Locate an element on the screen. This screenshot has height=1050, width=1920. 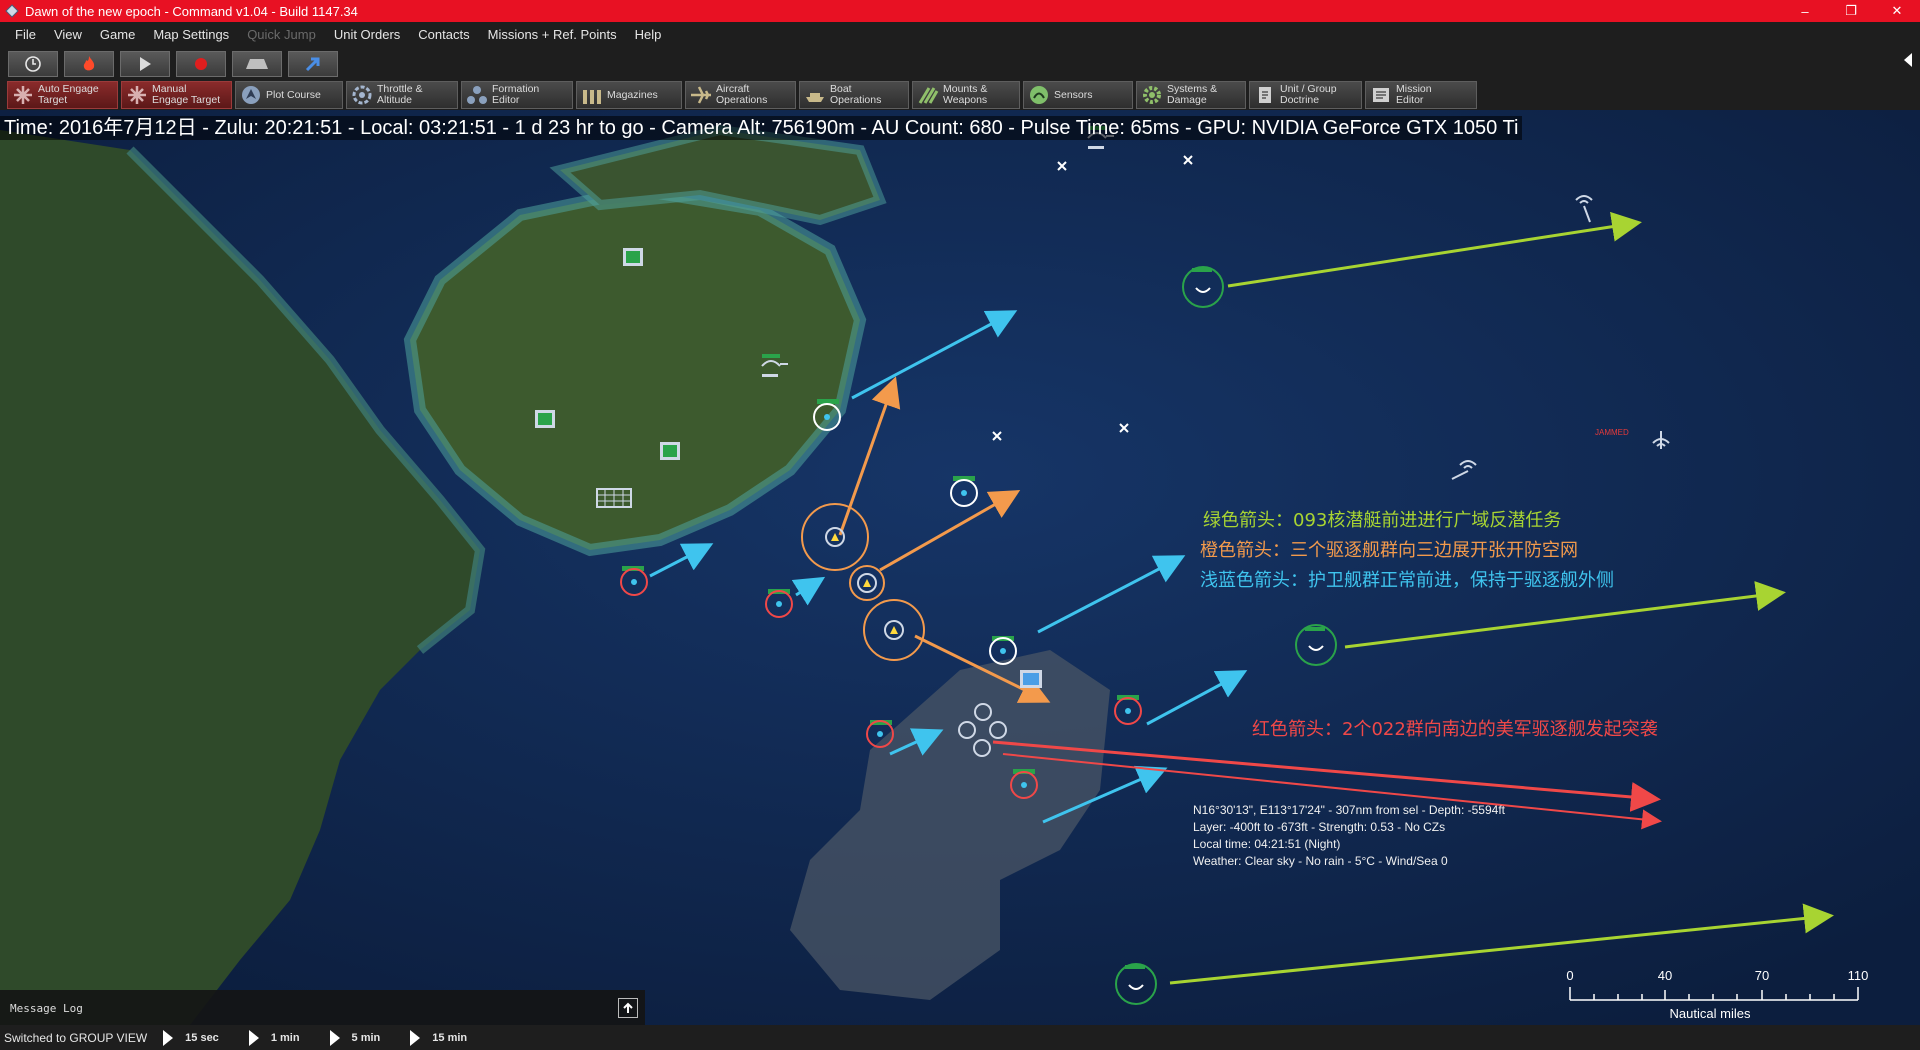
scale-label: 40 is located at coordinates (1665, 975).